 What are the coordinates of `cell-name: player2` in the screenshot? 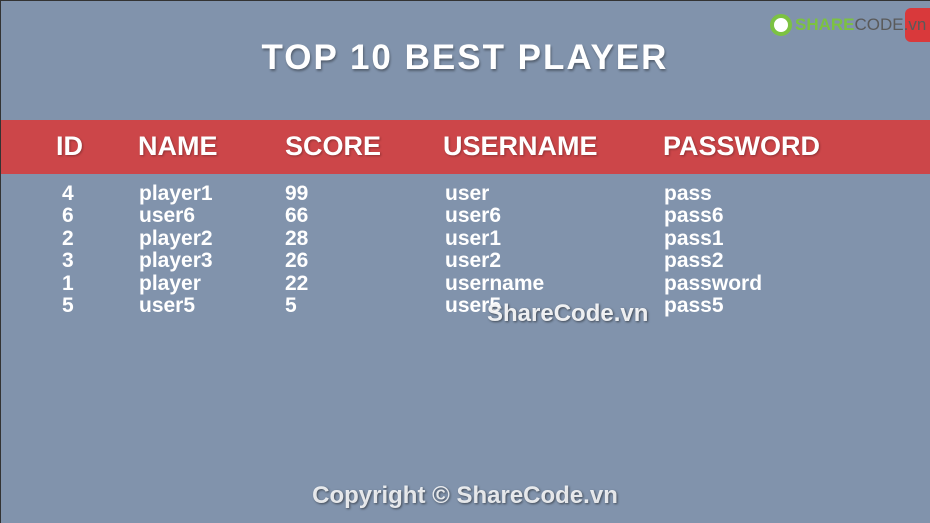 It's located at (176, 238).